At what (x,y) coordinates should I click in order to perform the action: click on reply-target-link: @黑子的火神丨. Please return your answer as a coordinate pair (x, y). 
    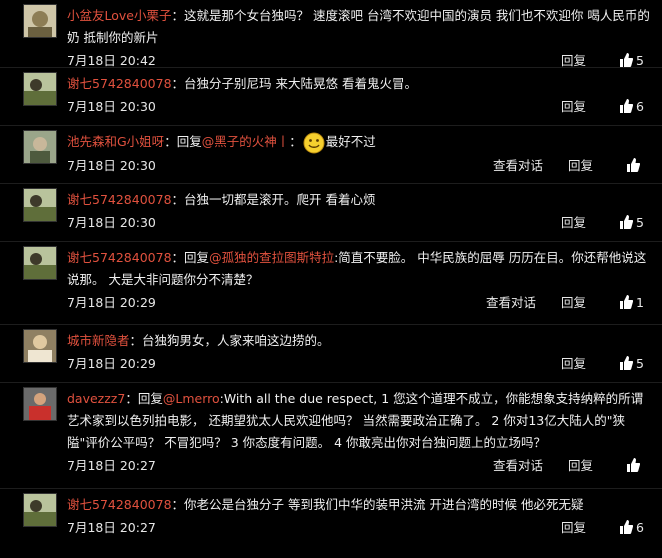
    Looking at the image, I should click on (246, 141).